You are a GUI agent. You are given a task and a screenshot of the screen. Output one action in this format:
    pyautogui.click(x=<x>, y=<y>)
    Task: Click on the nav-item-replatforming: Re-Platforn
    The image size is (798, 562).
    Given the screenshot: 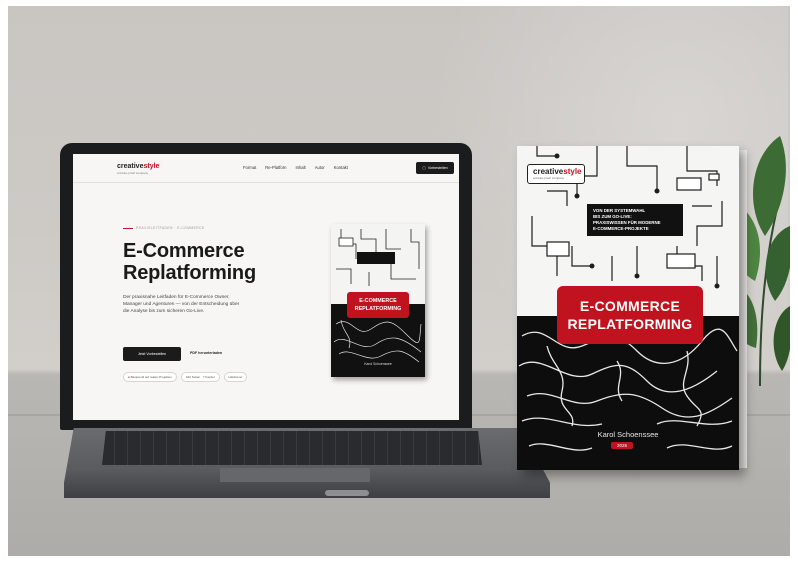 What is the action you would take?
    pyautogui.click(x=275, y=167)
    